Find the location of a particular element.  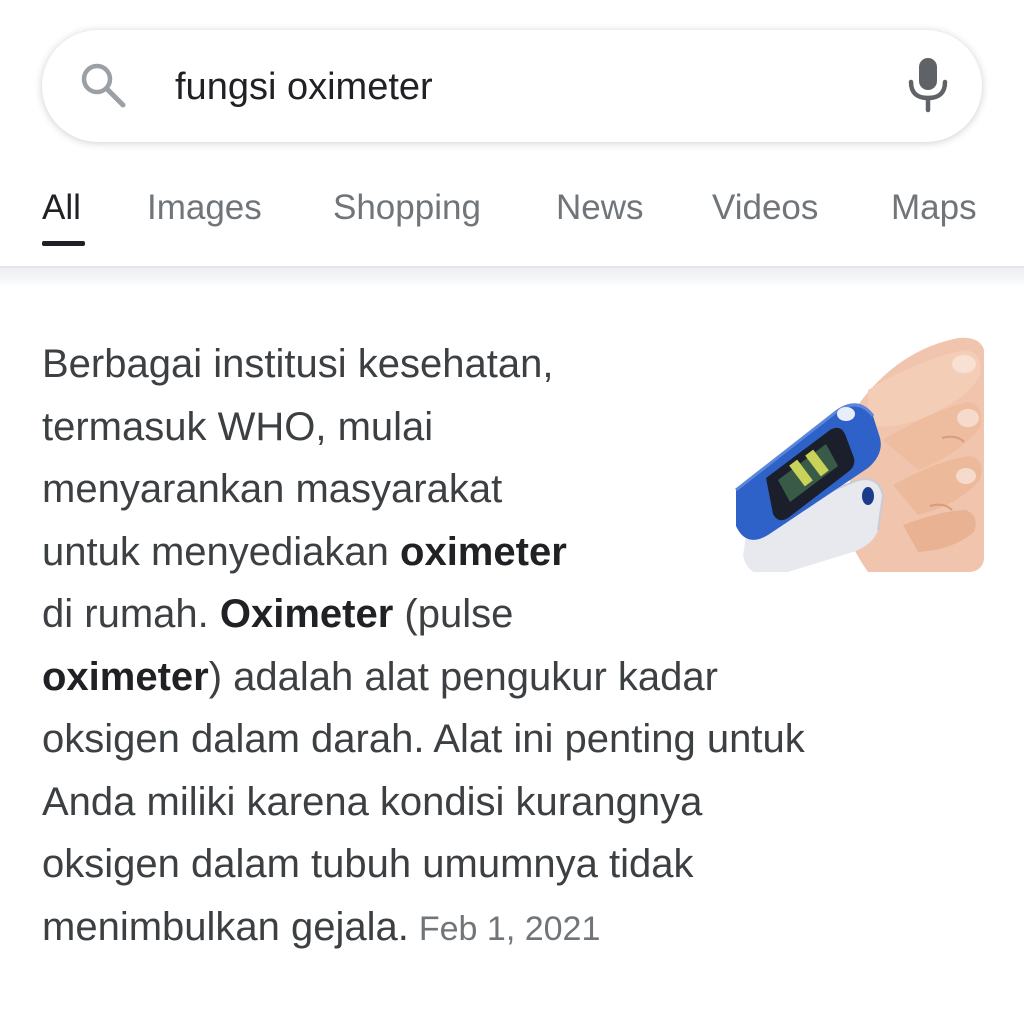

microphone-icon is located at coordinates (928, 85).